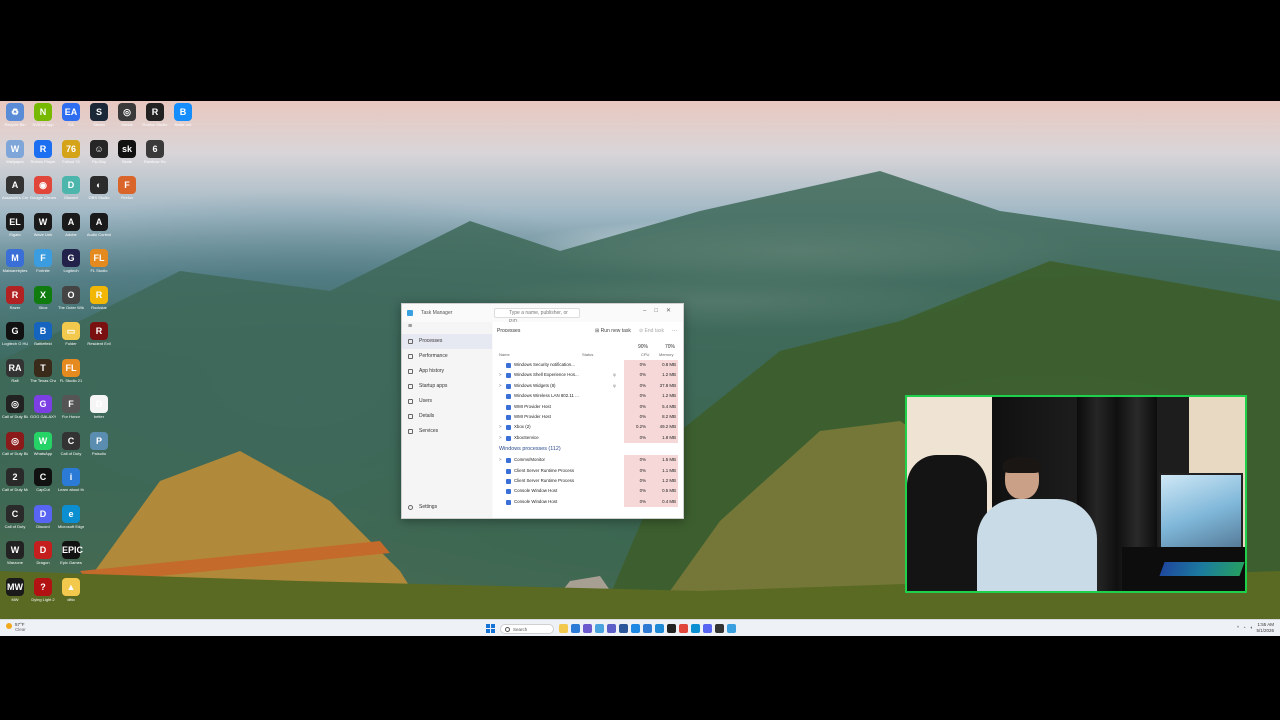 The image size is (1280, 720). Describe the element at coordinates (447, 386) in the screenshot. I see `sidebar-item-startup-apps: Startup apps` at that location.